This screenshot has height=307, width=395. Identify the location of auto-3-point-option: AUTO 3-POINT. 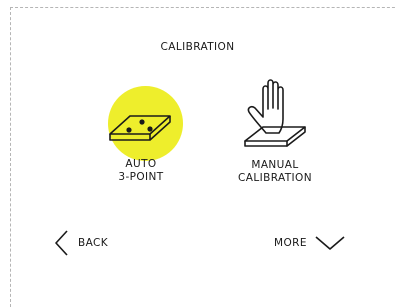
(141, 136).